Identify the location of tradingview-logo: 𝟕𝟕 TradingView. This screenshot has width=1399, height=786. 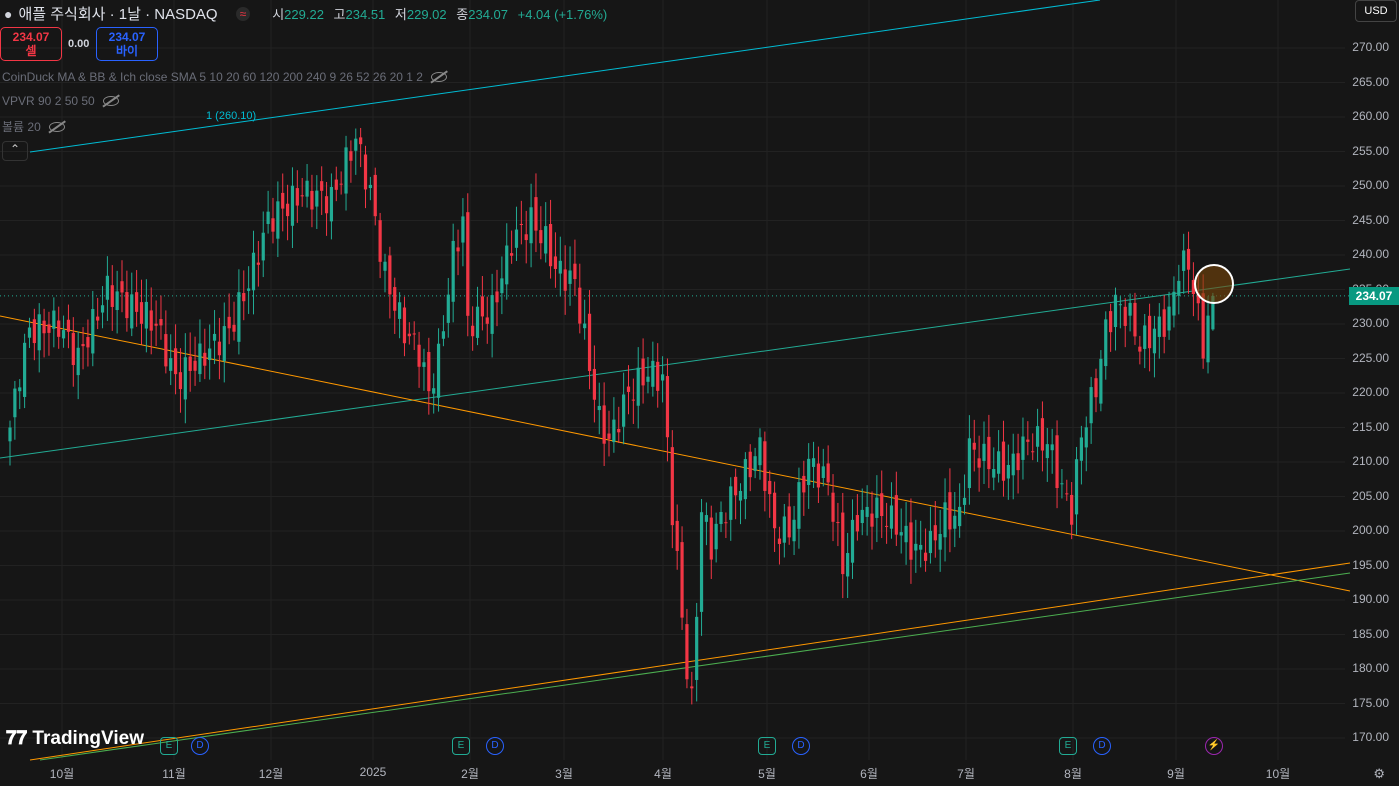
(75, 739).